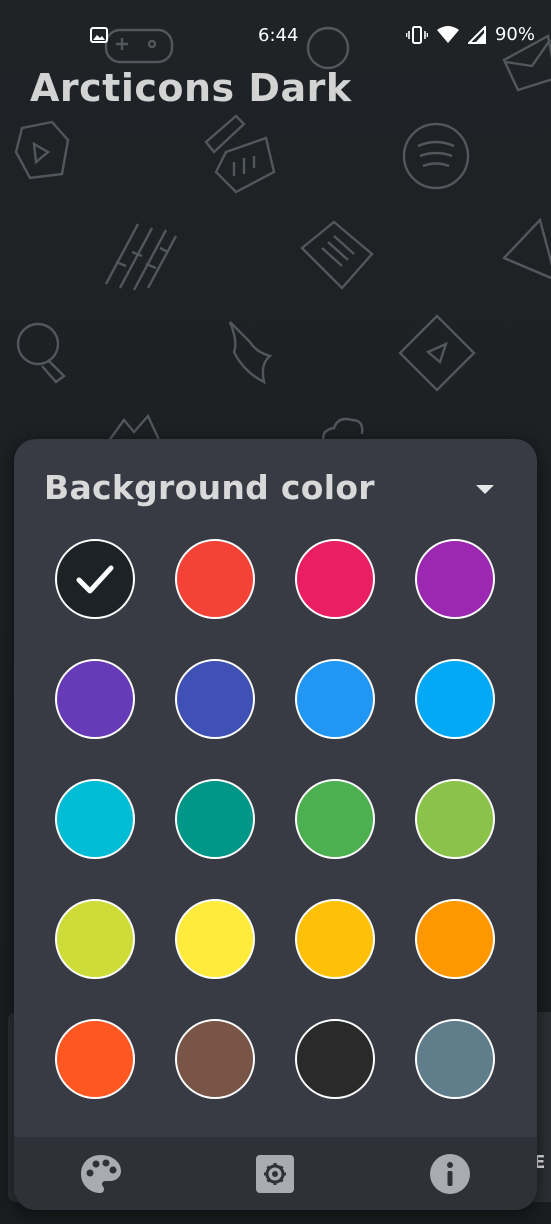  I want to click on color-swatch-deep-orange, so click(95, 1059).